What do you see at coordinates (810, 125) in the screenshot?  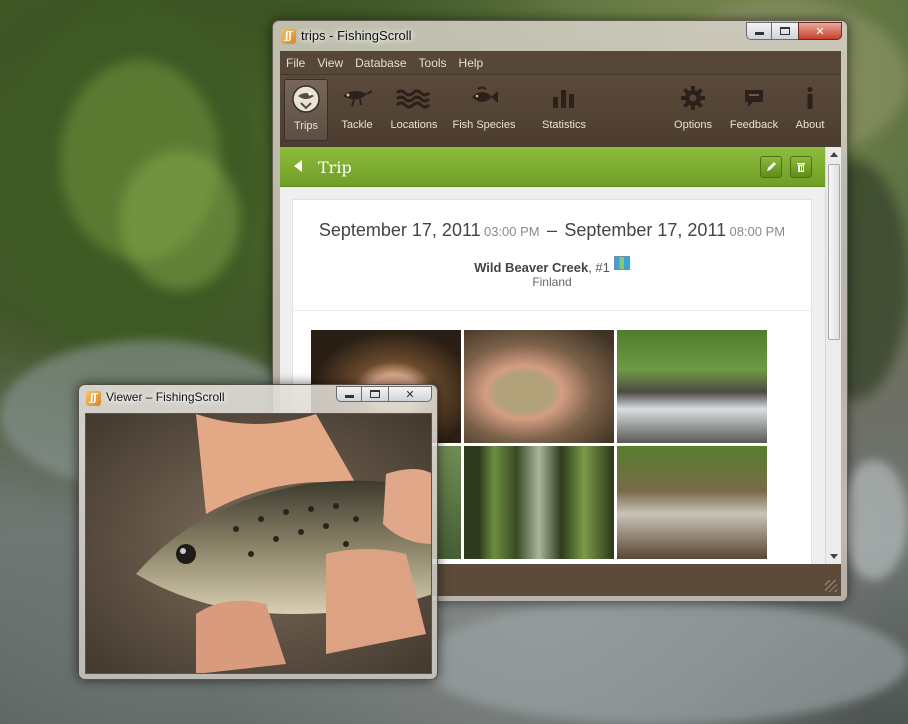 I see `toolbar-label: About` at bounding box center [810, 125].